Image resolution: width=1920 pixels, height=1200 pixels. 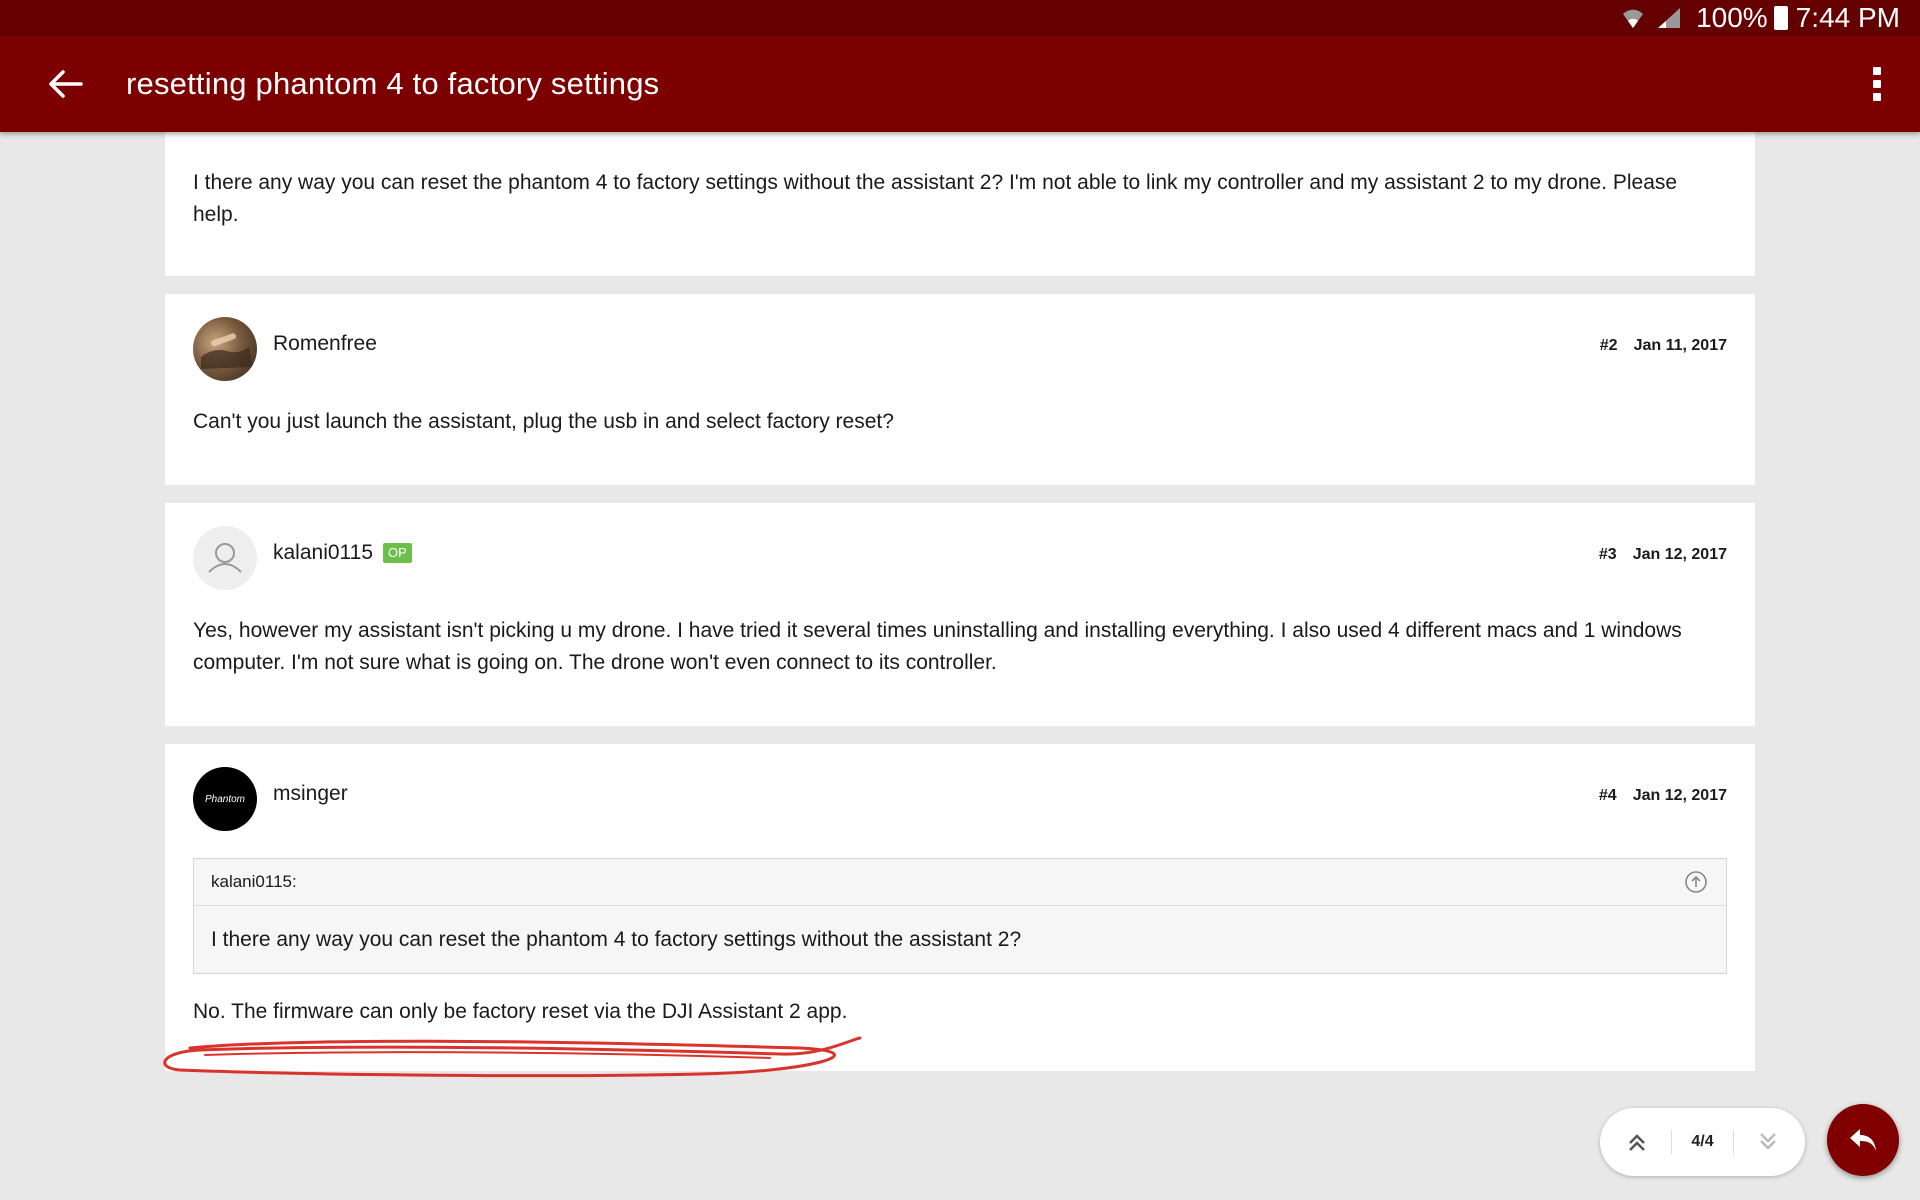 I want to click on back-button, so click(x=65, y=84).